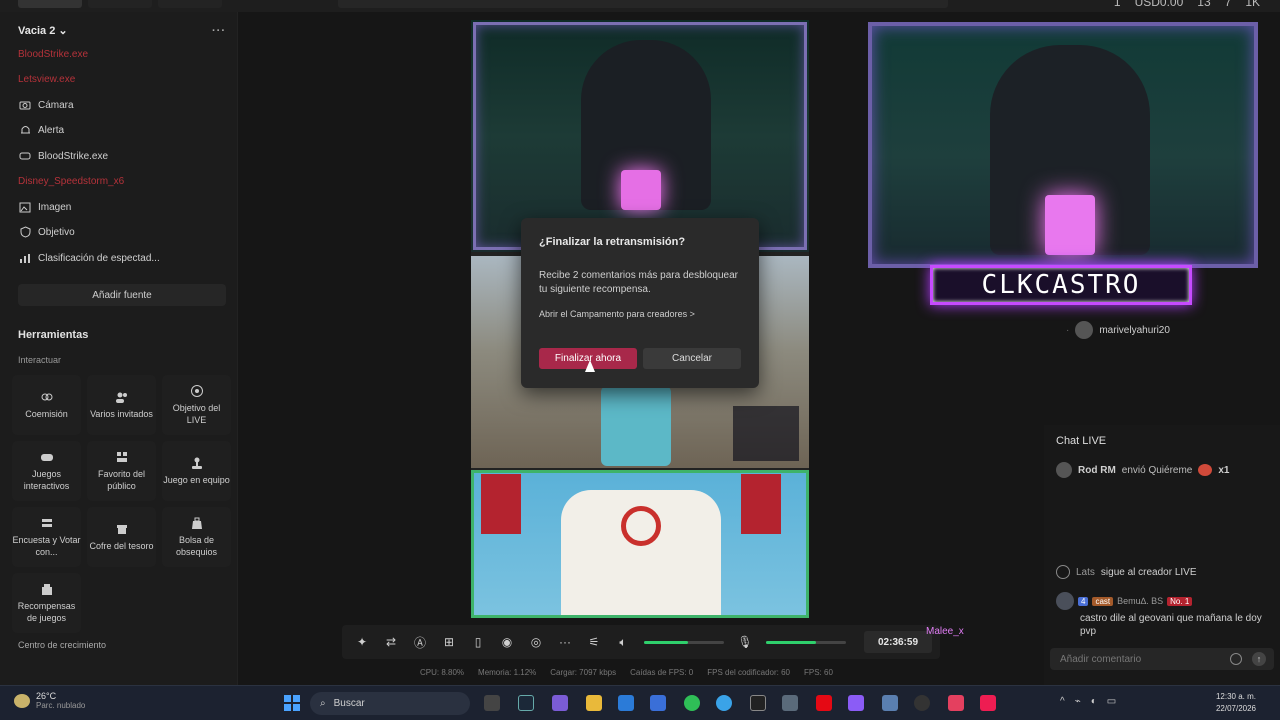 The image size is (1280, 720). I want to click on phone-icon: ▯, so click(478, 642).